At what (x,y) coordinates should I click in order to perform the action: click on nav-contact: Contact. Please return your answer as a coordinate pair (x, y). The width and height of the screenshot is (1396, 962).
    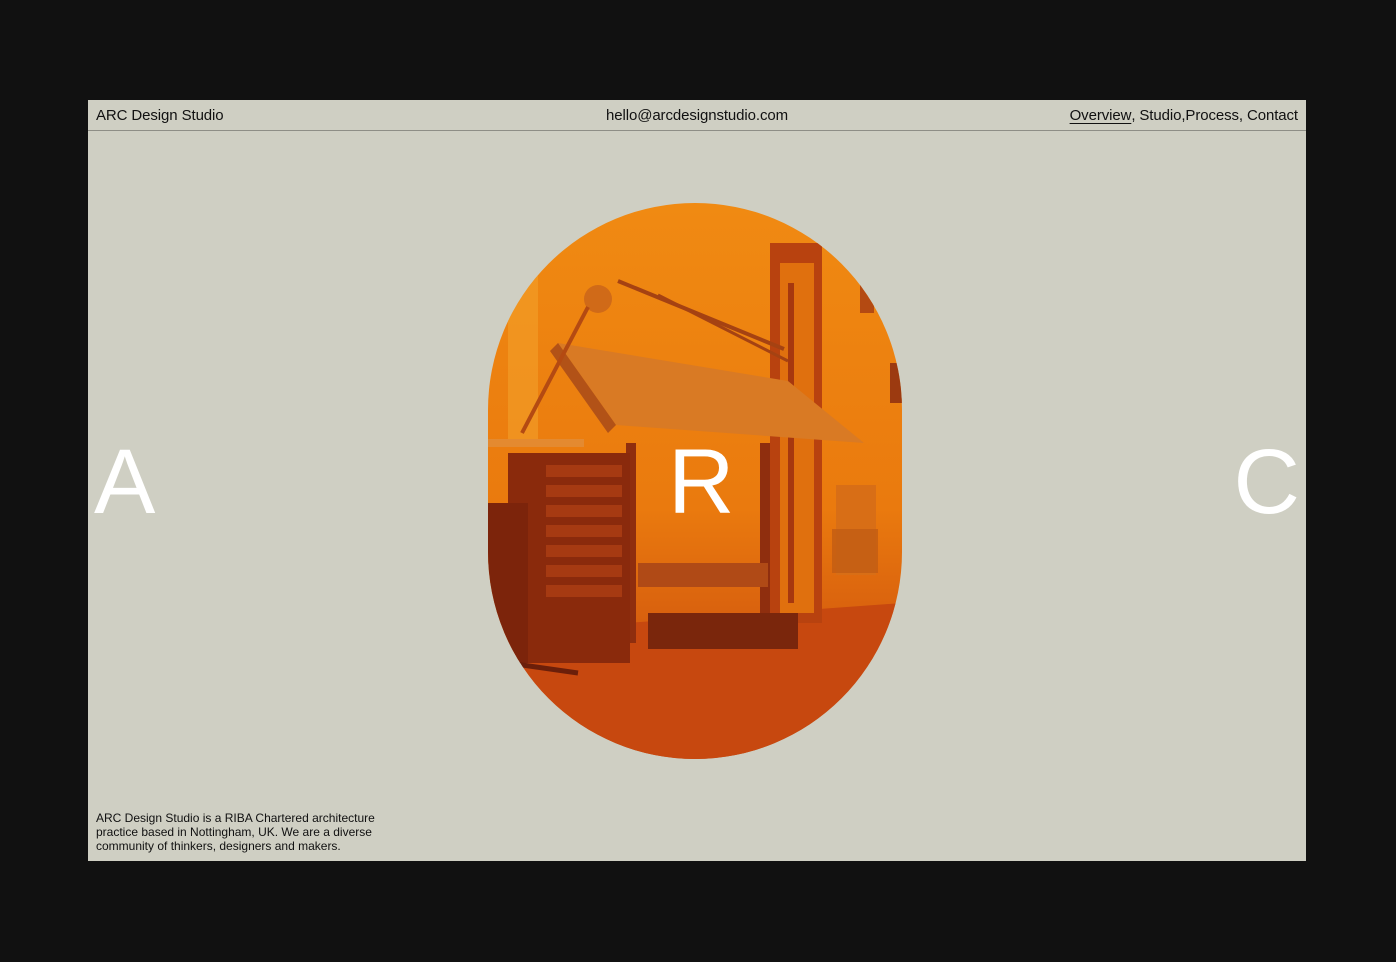
    Looking at the image, I should click on (1272, 115).